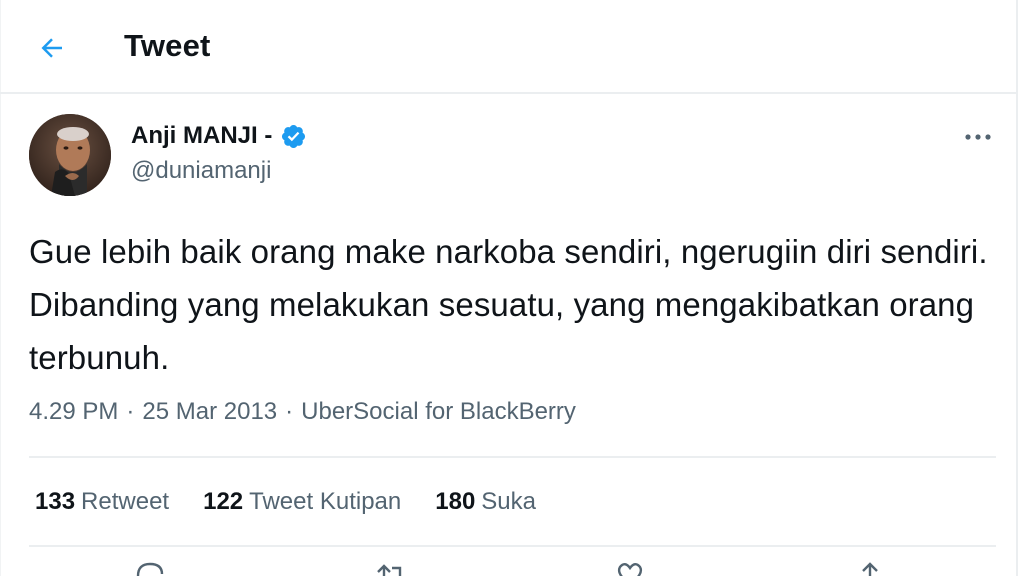 Image resolution: width=1024 pixels, height=576 pixels. I want to click on tweet-stats: 133 Retweet 122 Tweet Kutipan 180 Suka, so click(302, 502).